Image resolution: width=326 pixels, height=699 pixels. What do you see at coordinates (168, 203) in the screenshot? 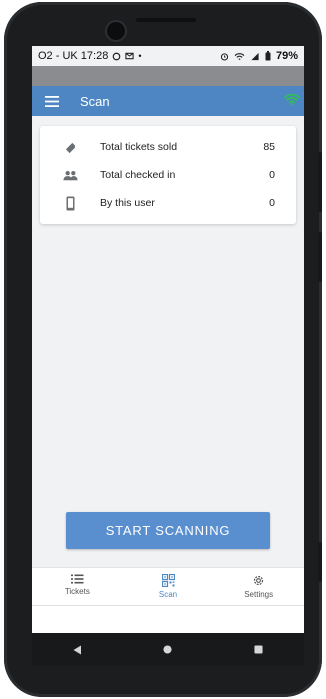
I see `stat-row-by-user: By this user 0` at bounding box center [168, 203].